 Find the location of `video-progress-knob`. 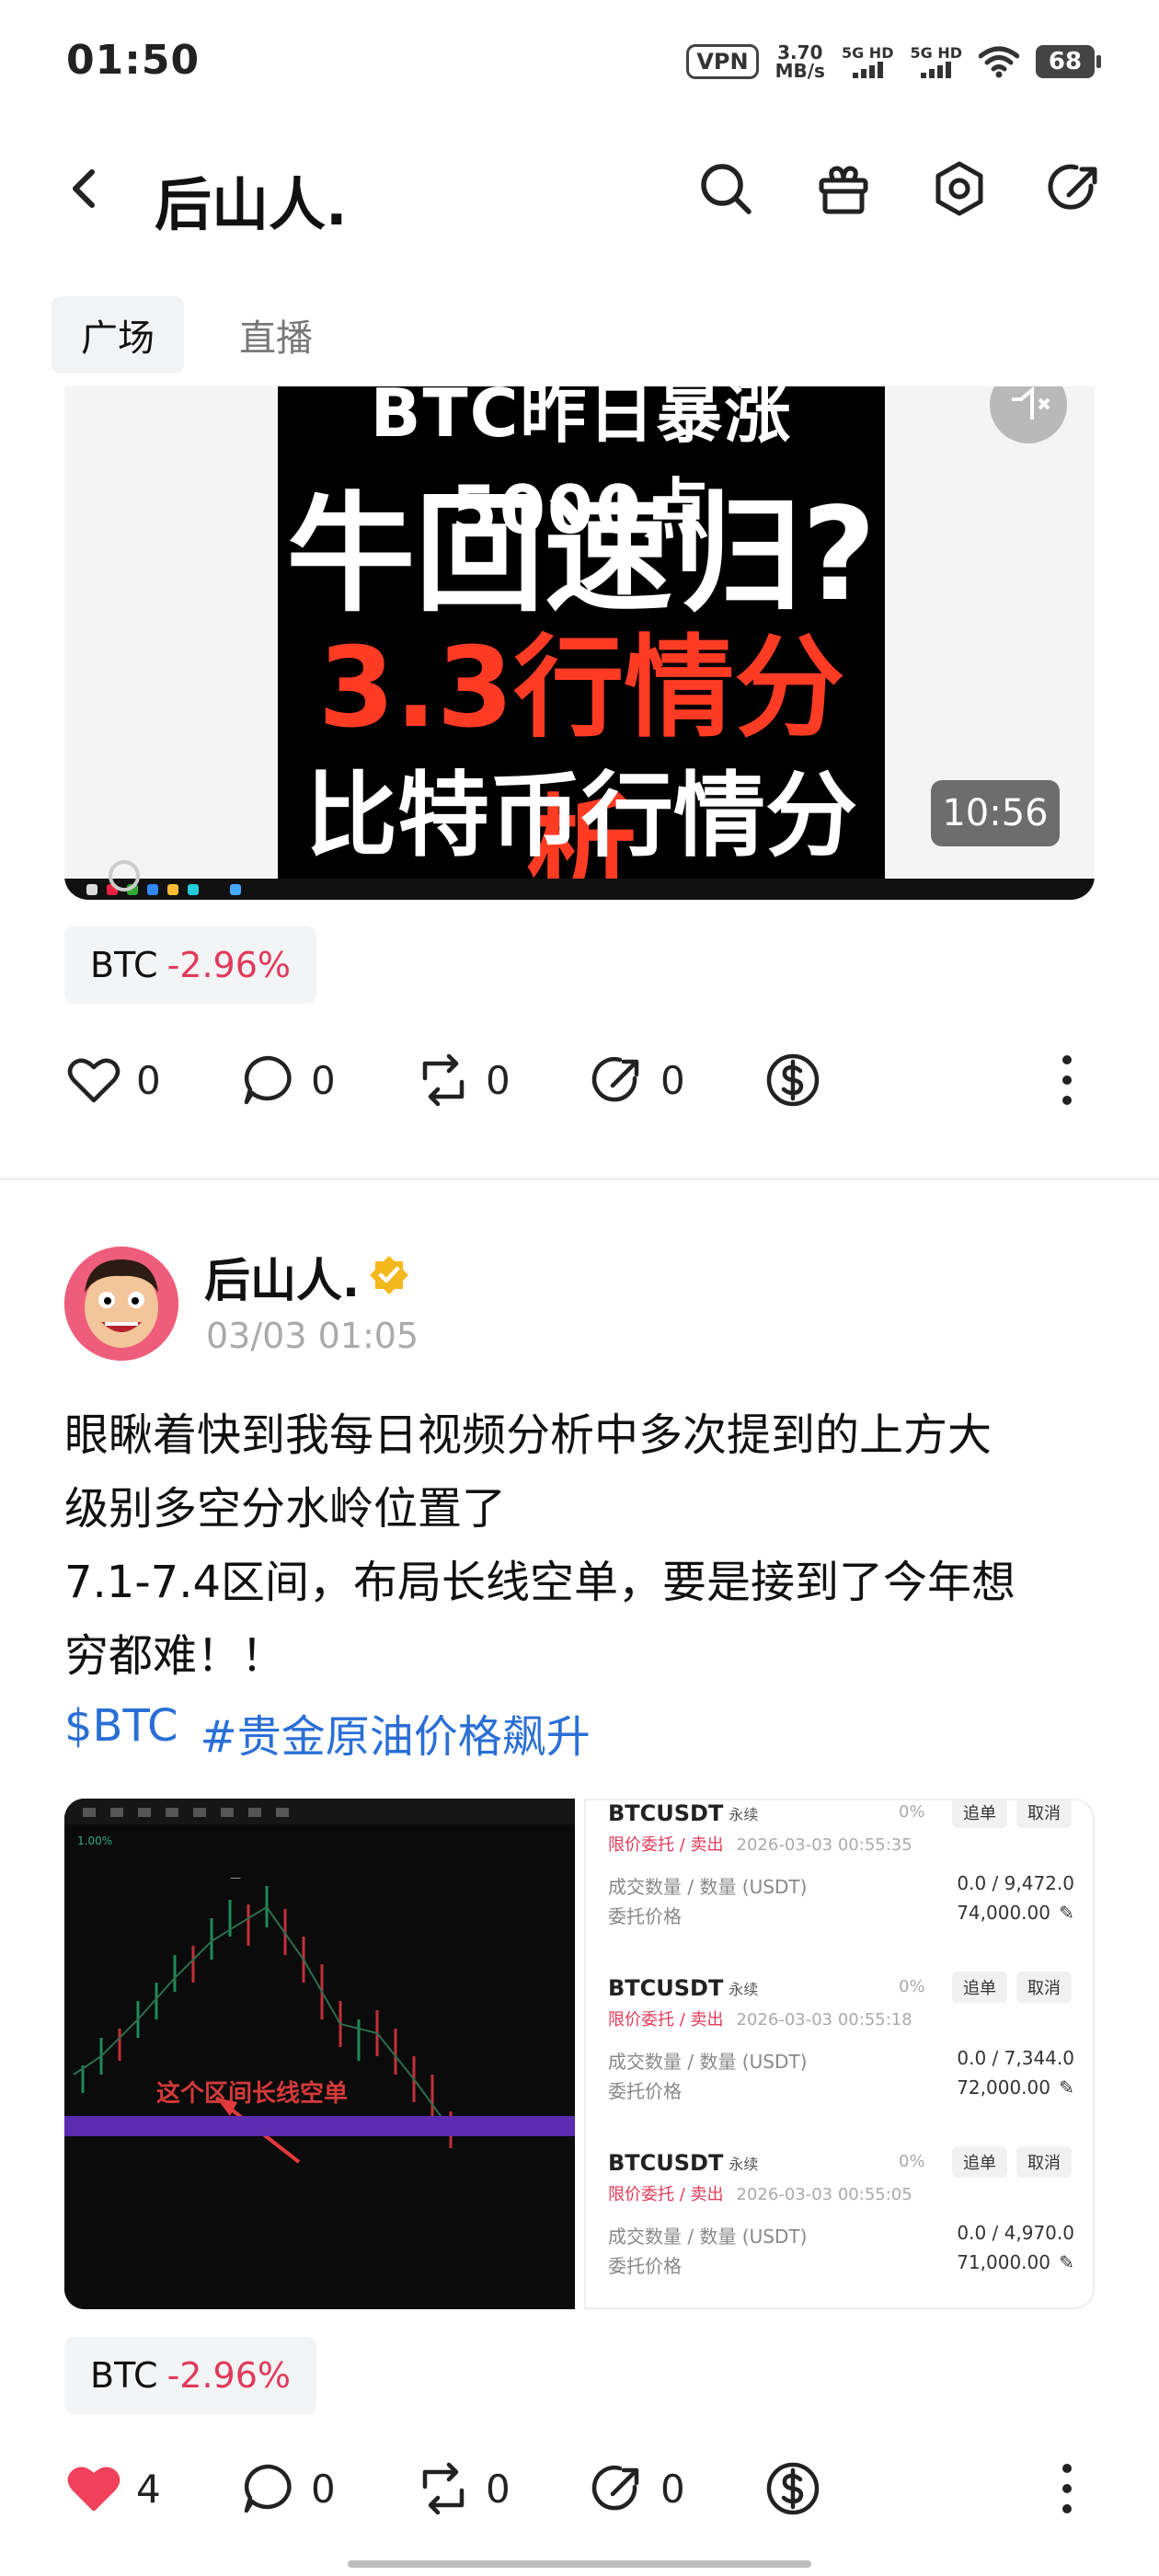

video-progress-knob is located at coordinates (124, 875).